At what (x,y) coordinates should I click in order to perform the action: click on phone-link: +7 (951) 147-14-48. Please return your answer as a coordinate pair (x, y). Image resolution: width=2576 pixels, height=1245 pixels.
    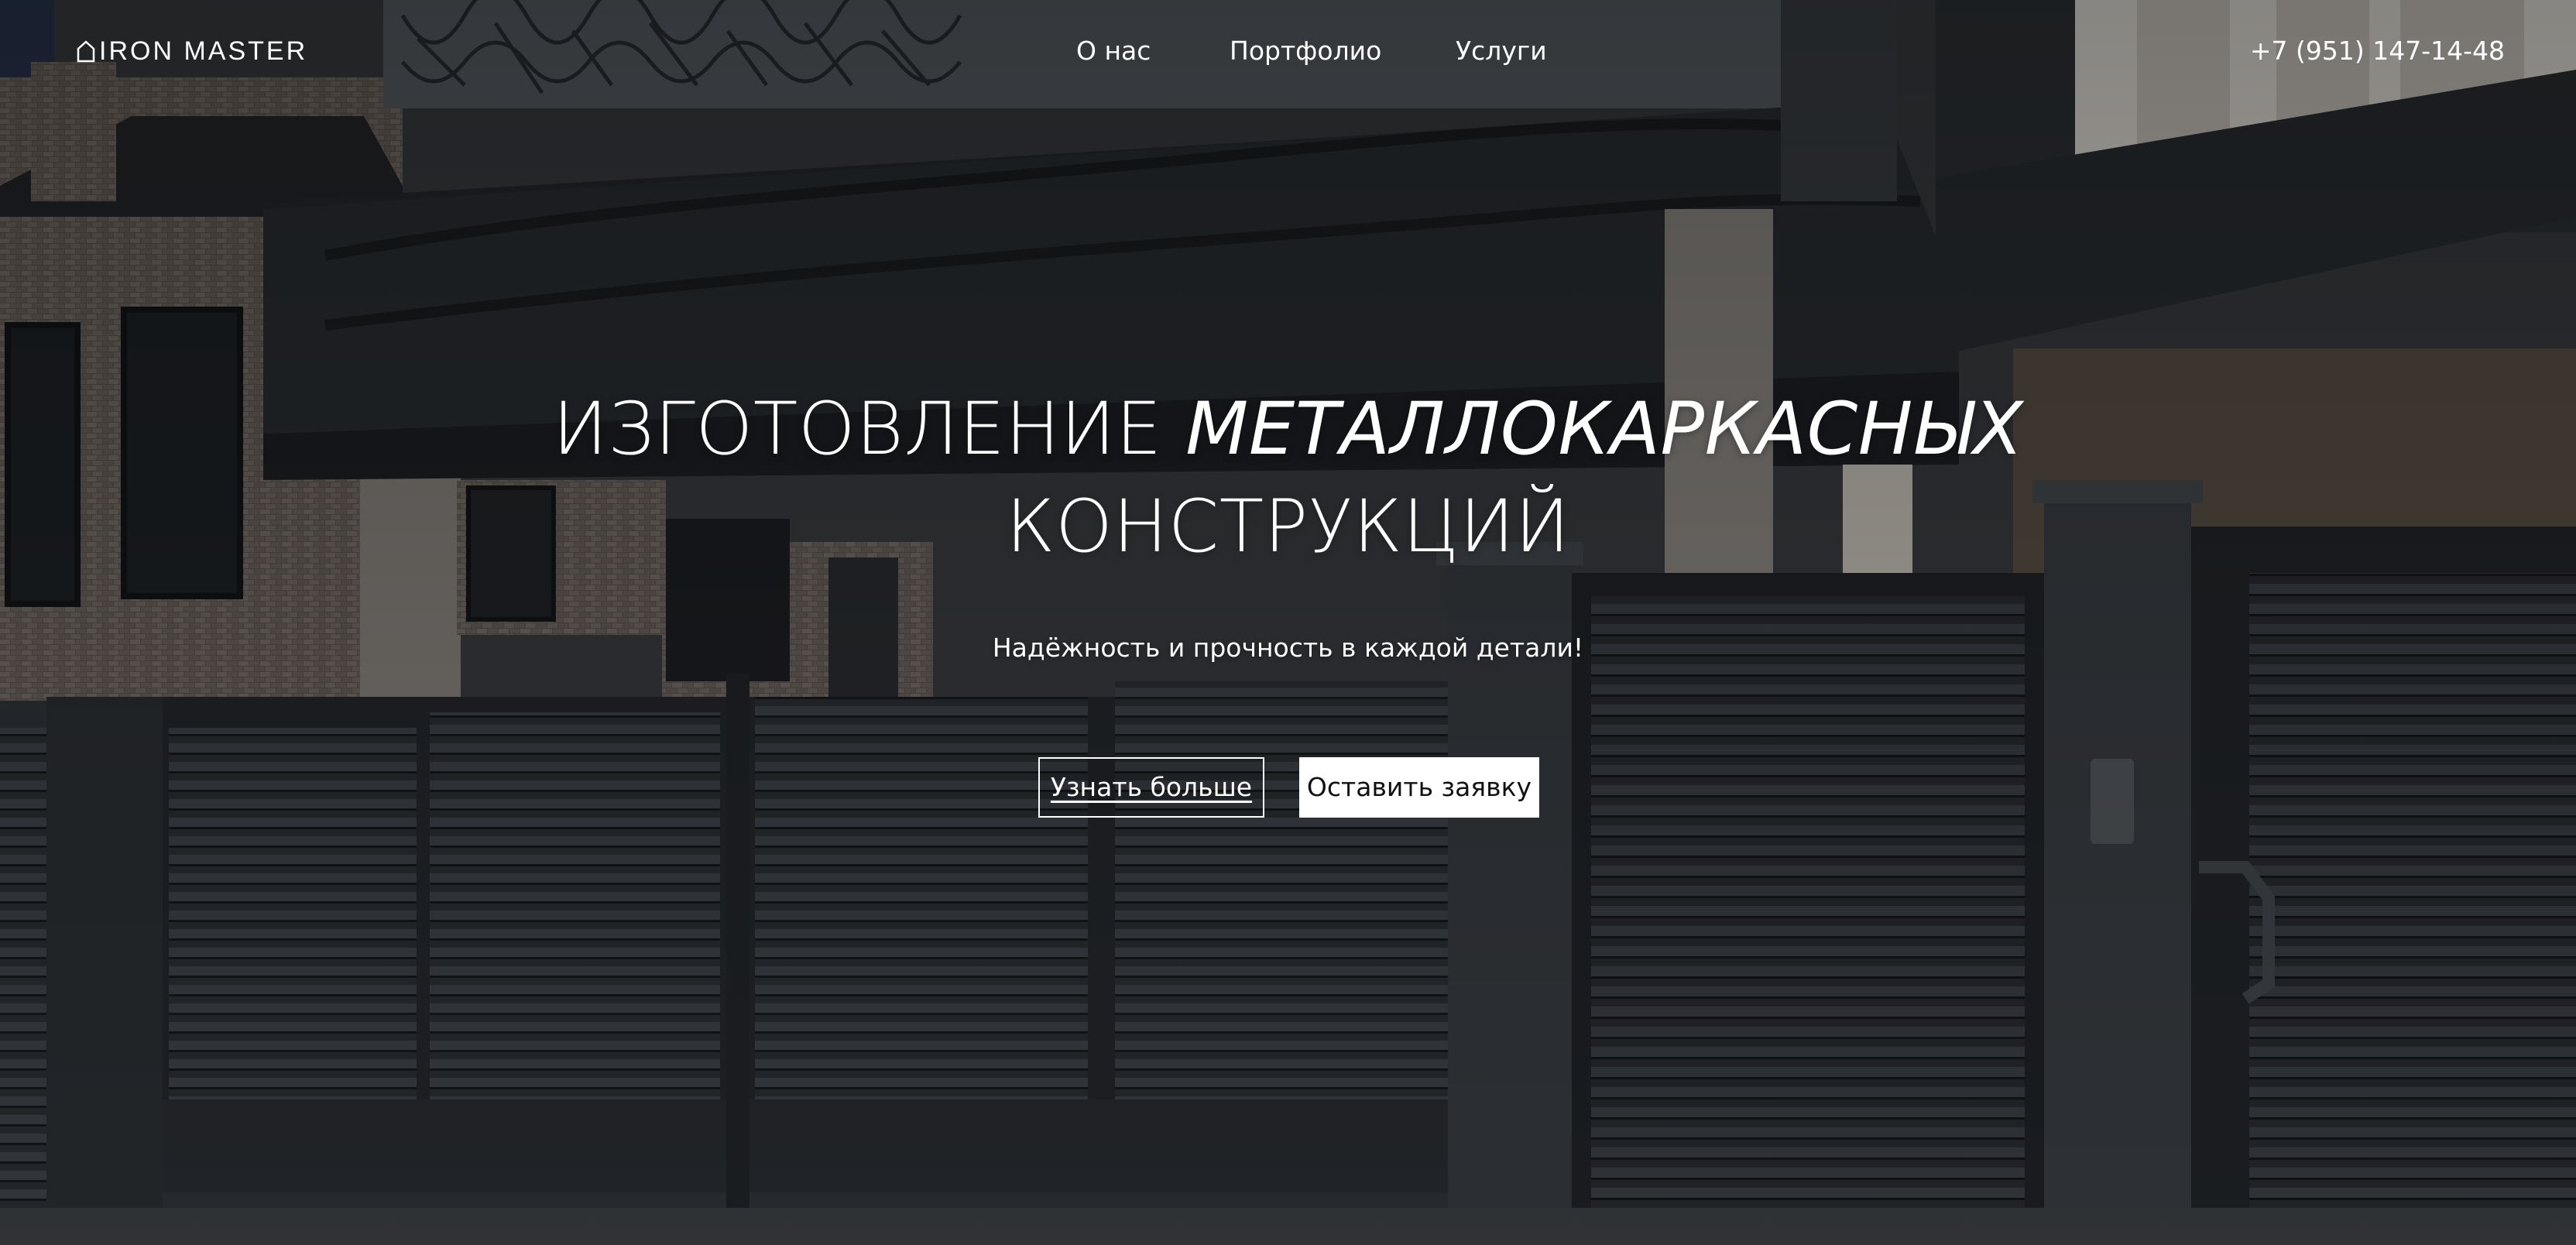
    Looking at the image, I should click on (2377, 51).